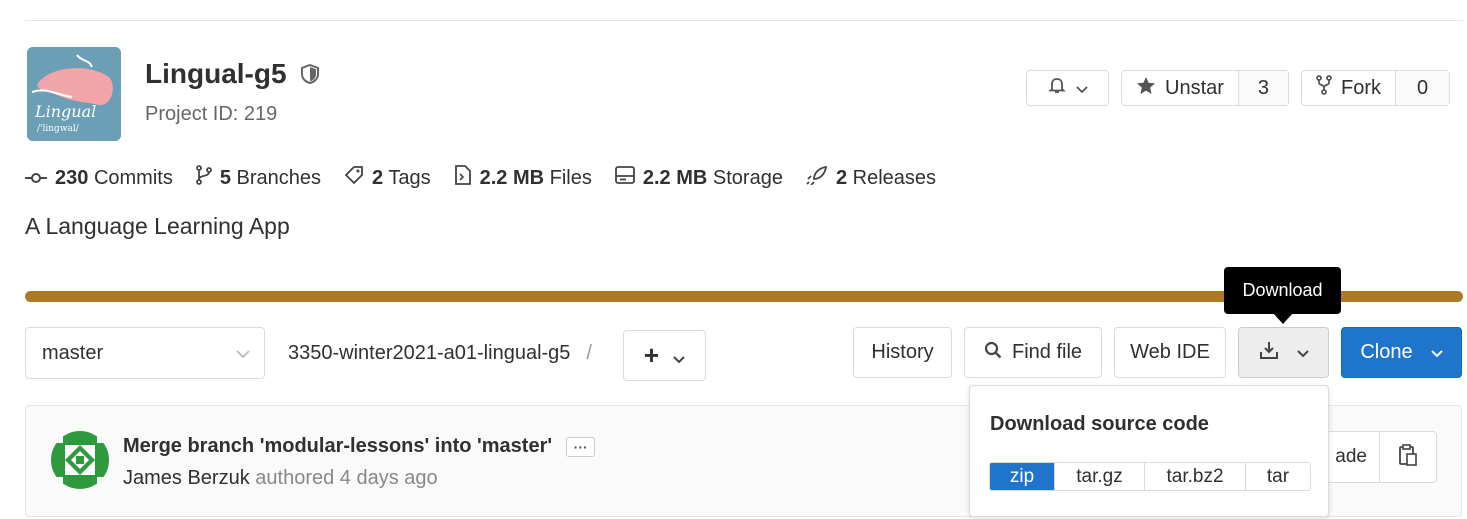  Describe the element at coordinates (1194, 87) in the screenshot. I see `unstar-label: Unstar` at that location.